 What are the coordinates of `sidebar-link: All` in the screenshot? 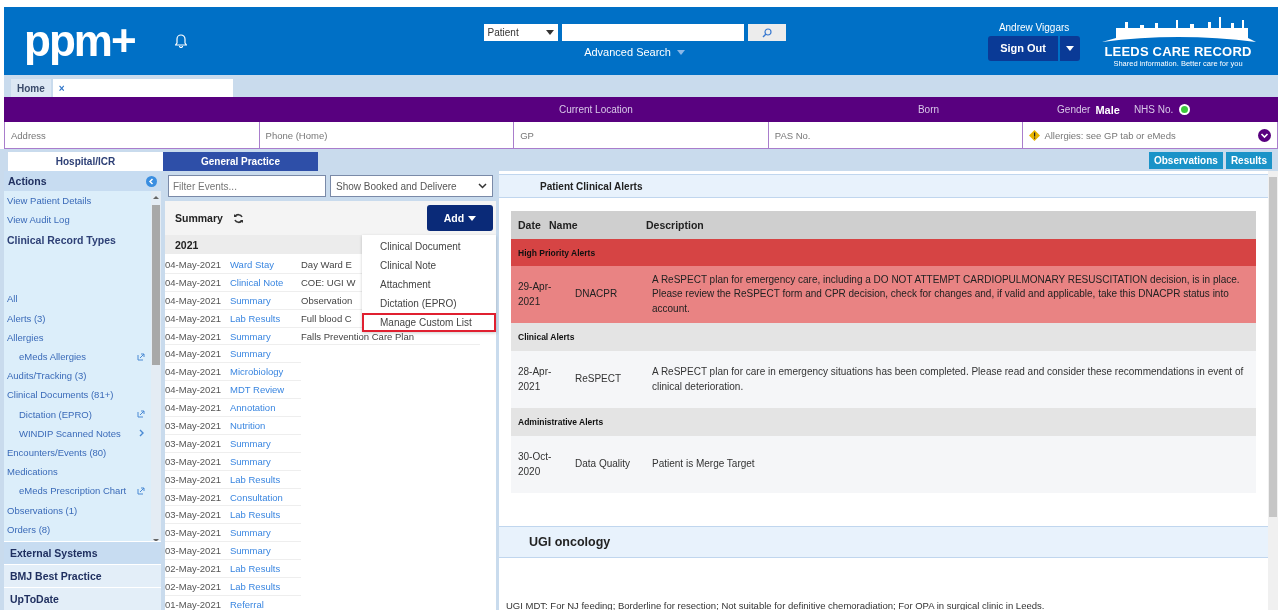 It's located at (12, 299).